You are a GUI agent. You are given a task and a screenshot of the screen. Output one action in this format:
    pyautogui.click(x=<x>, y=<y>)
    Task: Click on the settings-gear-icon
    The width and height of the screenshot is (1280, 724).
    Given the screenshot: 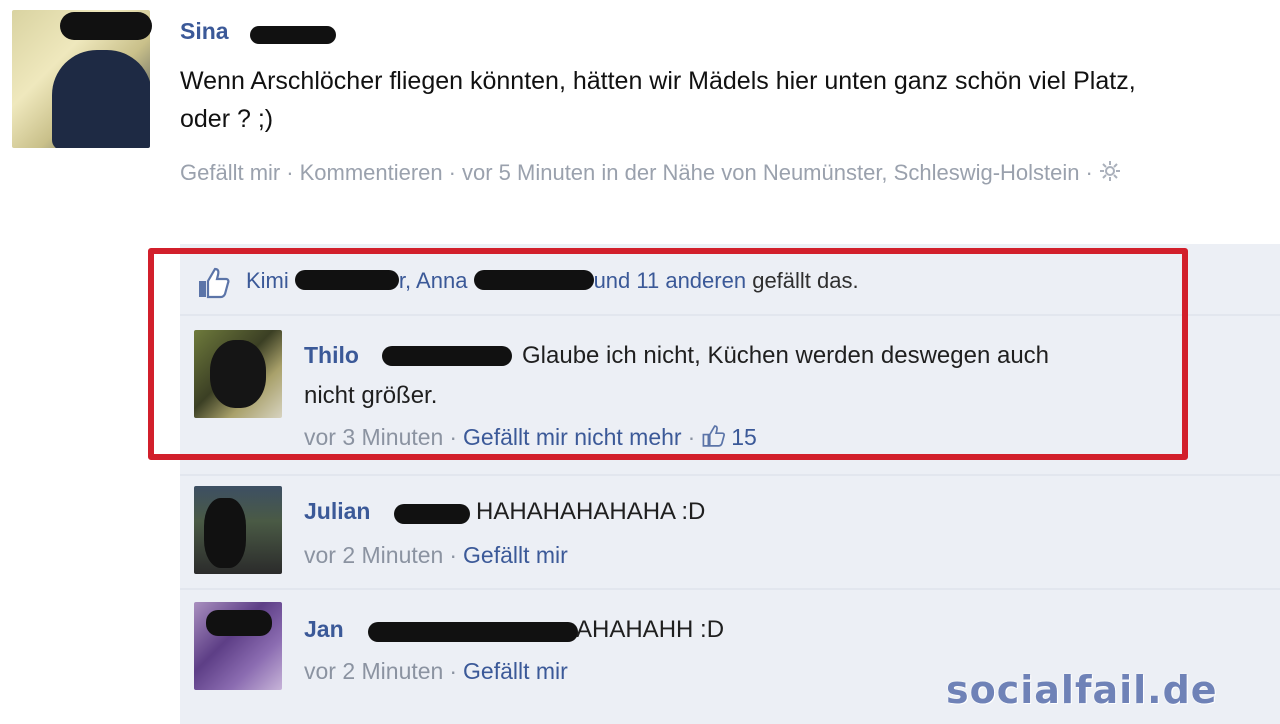 What is the action you would take?
    pyautogui.click(x=1110, y=175)
    